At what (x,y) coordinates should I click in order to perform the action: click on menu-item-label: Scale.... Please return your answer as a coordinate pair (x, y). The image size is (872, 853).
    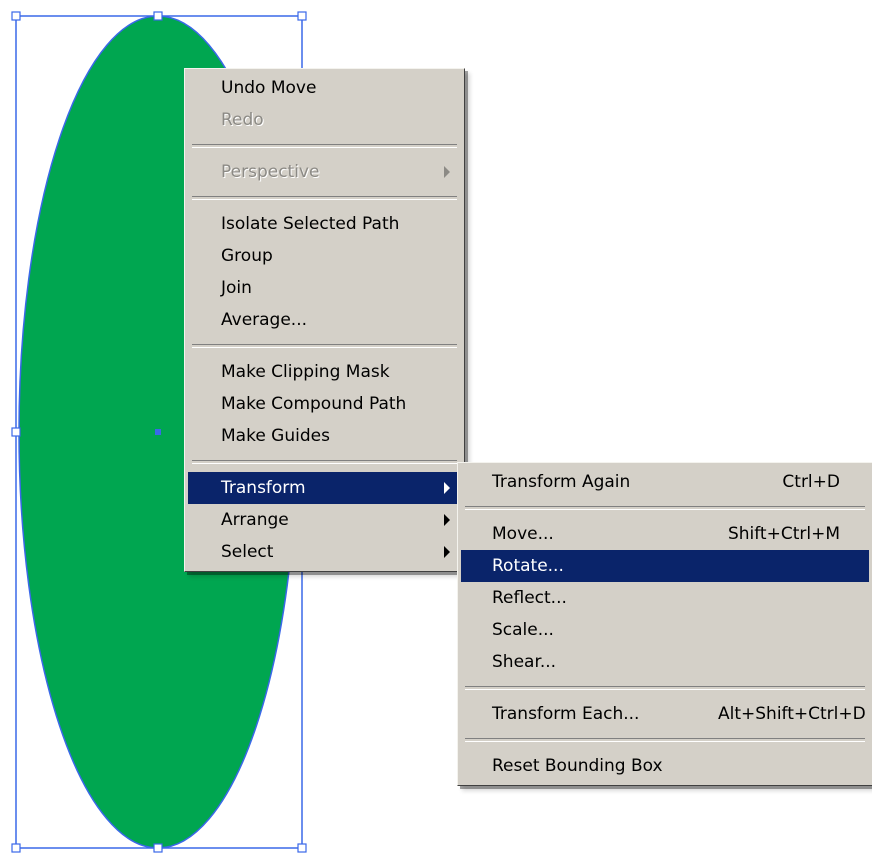
    Looking at the image, I should click on (523, 630).